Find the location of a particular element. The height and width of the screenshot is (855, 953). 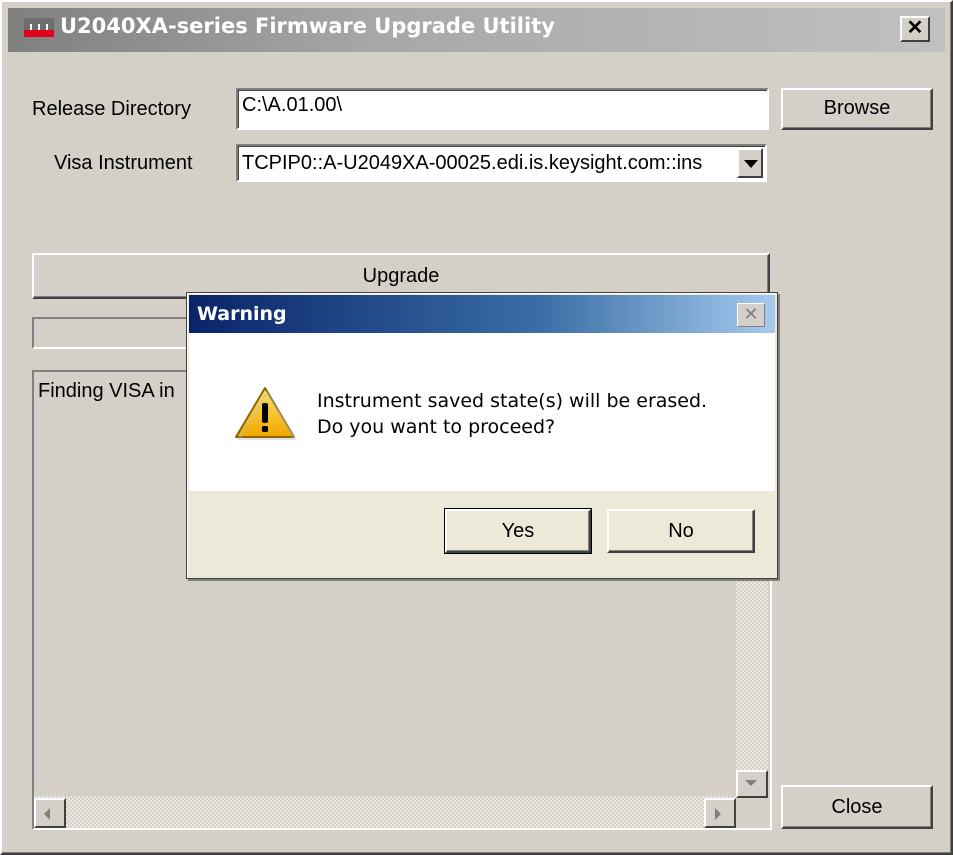

browse-button: Browse is located at coordinates (857, 109).